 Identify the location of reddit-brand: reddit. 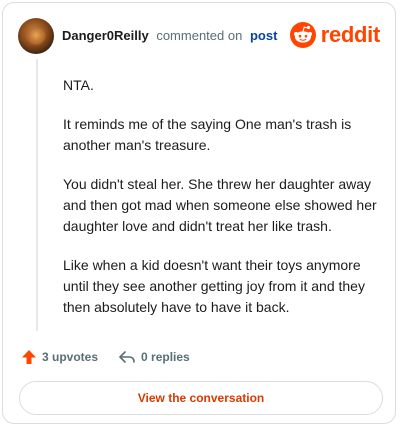
(335, 35).